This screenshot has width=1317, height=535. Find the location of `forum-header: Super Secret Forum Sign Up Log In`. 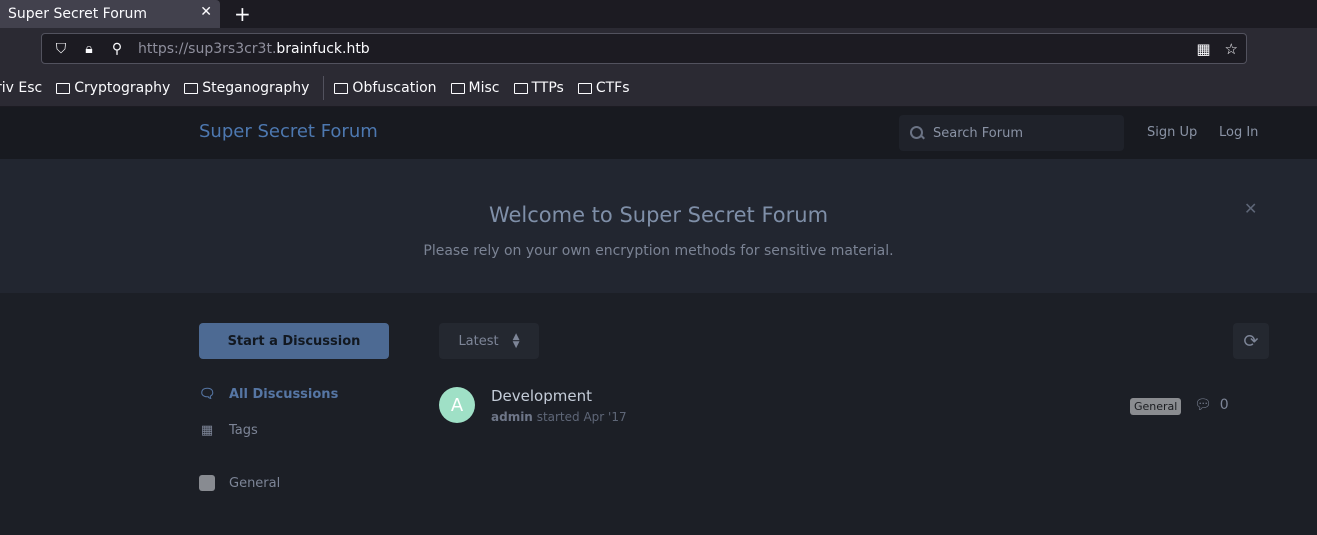

forum-header: Super Secret Forum Sign Up Log In is located at coordinates (658, 133).